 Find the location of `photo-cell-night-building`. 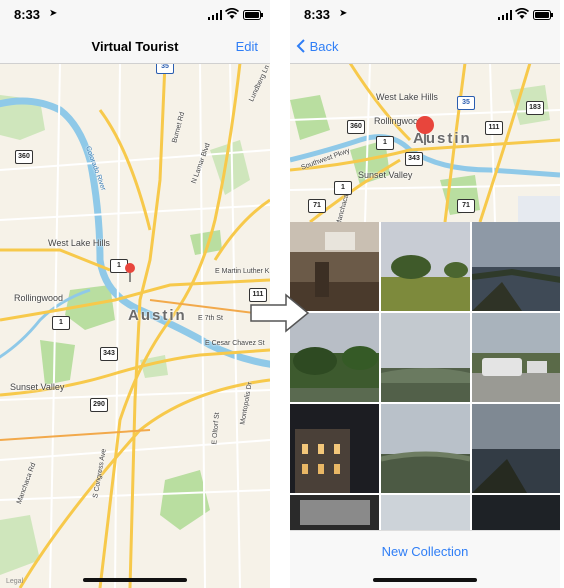

photo-cell-night-building is located at coordinates (334, 448).